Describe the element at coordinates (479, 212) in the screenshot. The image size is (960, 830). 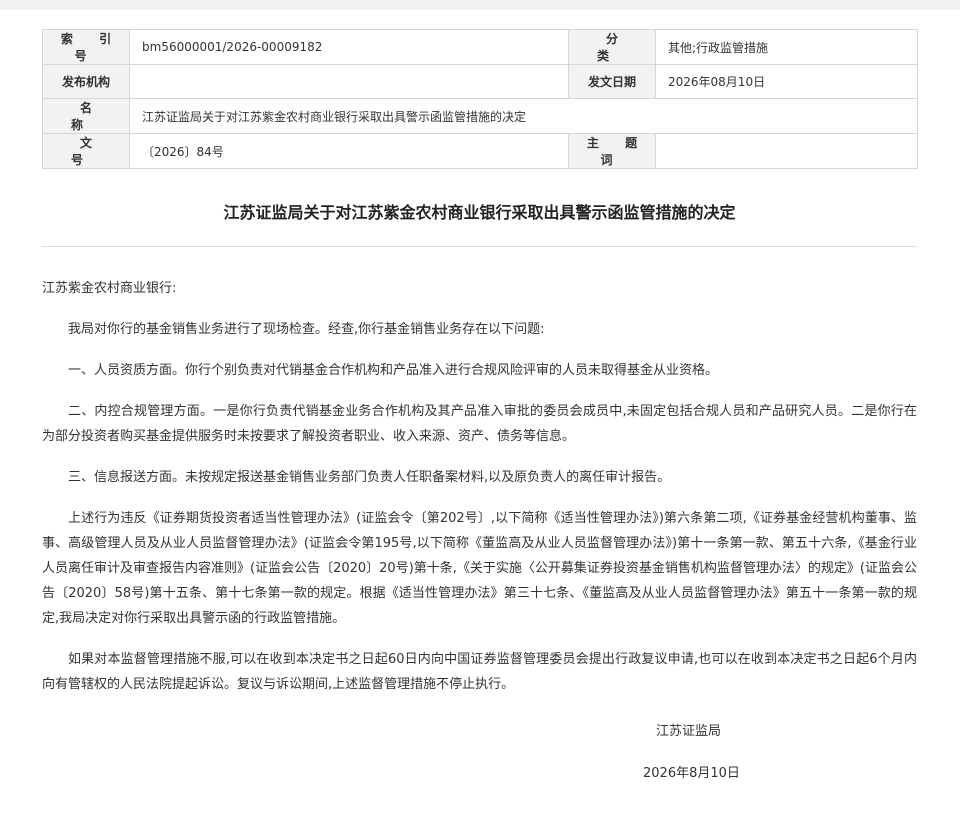
I see `document-title: 江苏证监局关于对江苏紫金农村商业银行采取出具警示函监管措施的决定` at that location.